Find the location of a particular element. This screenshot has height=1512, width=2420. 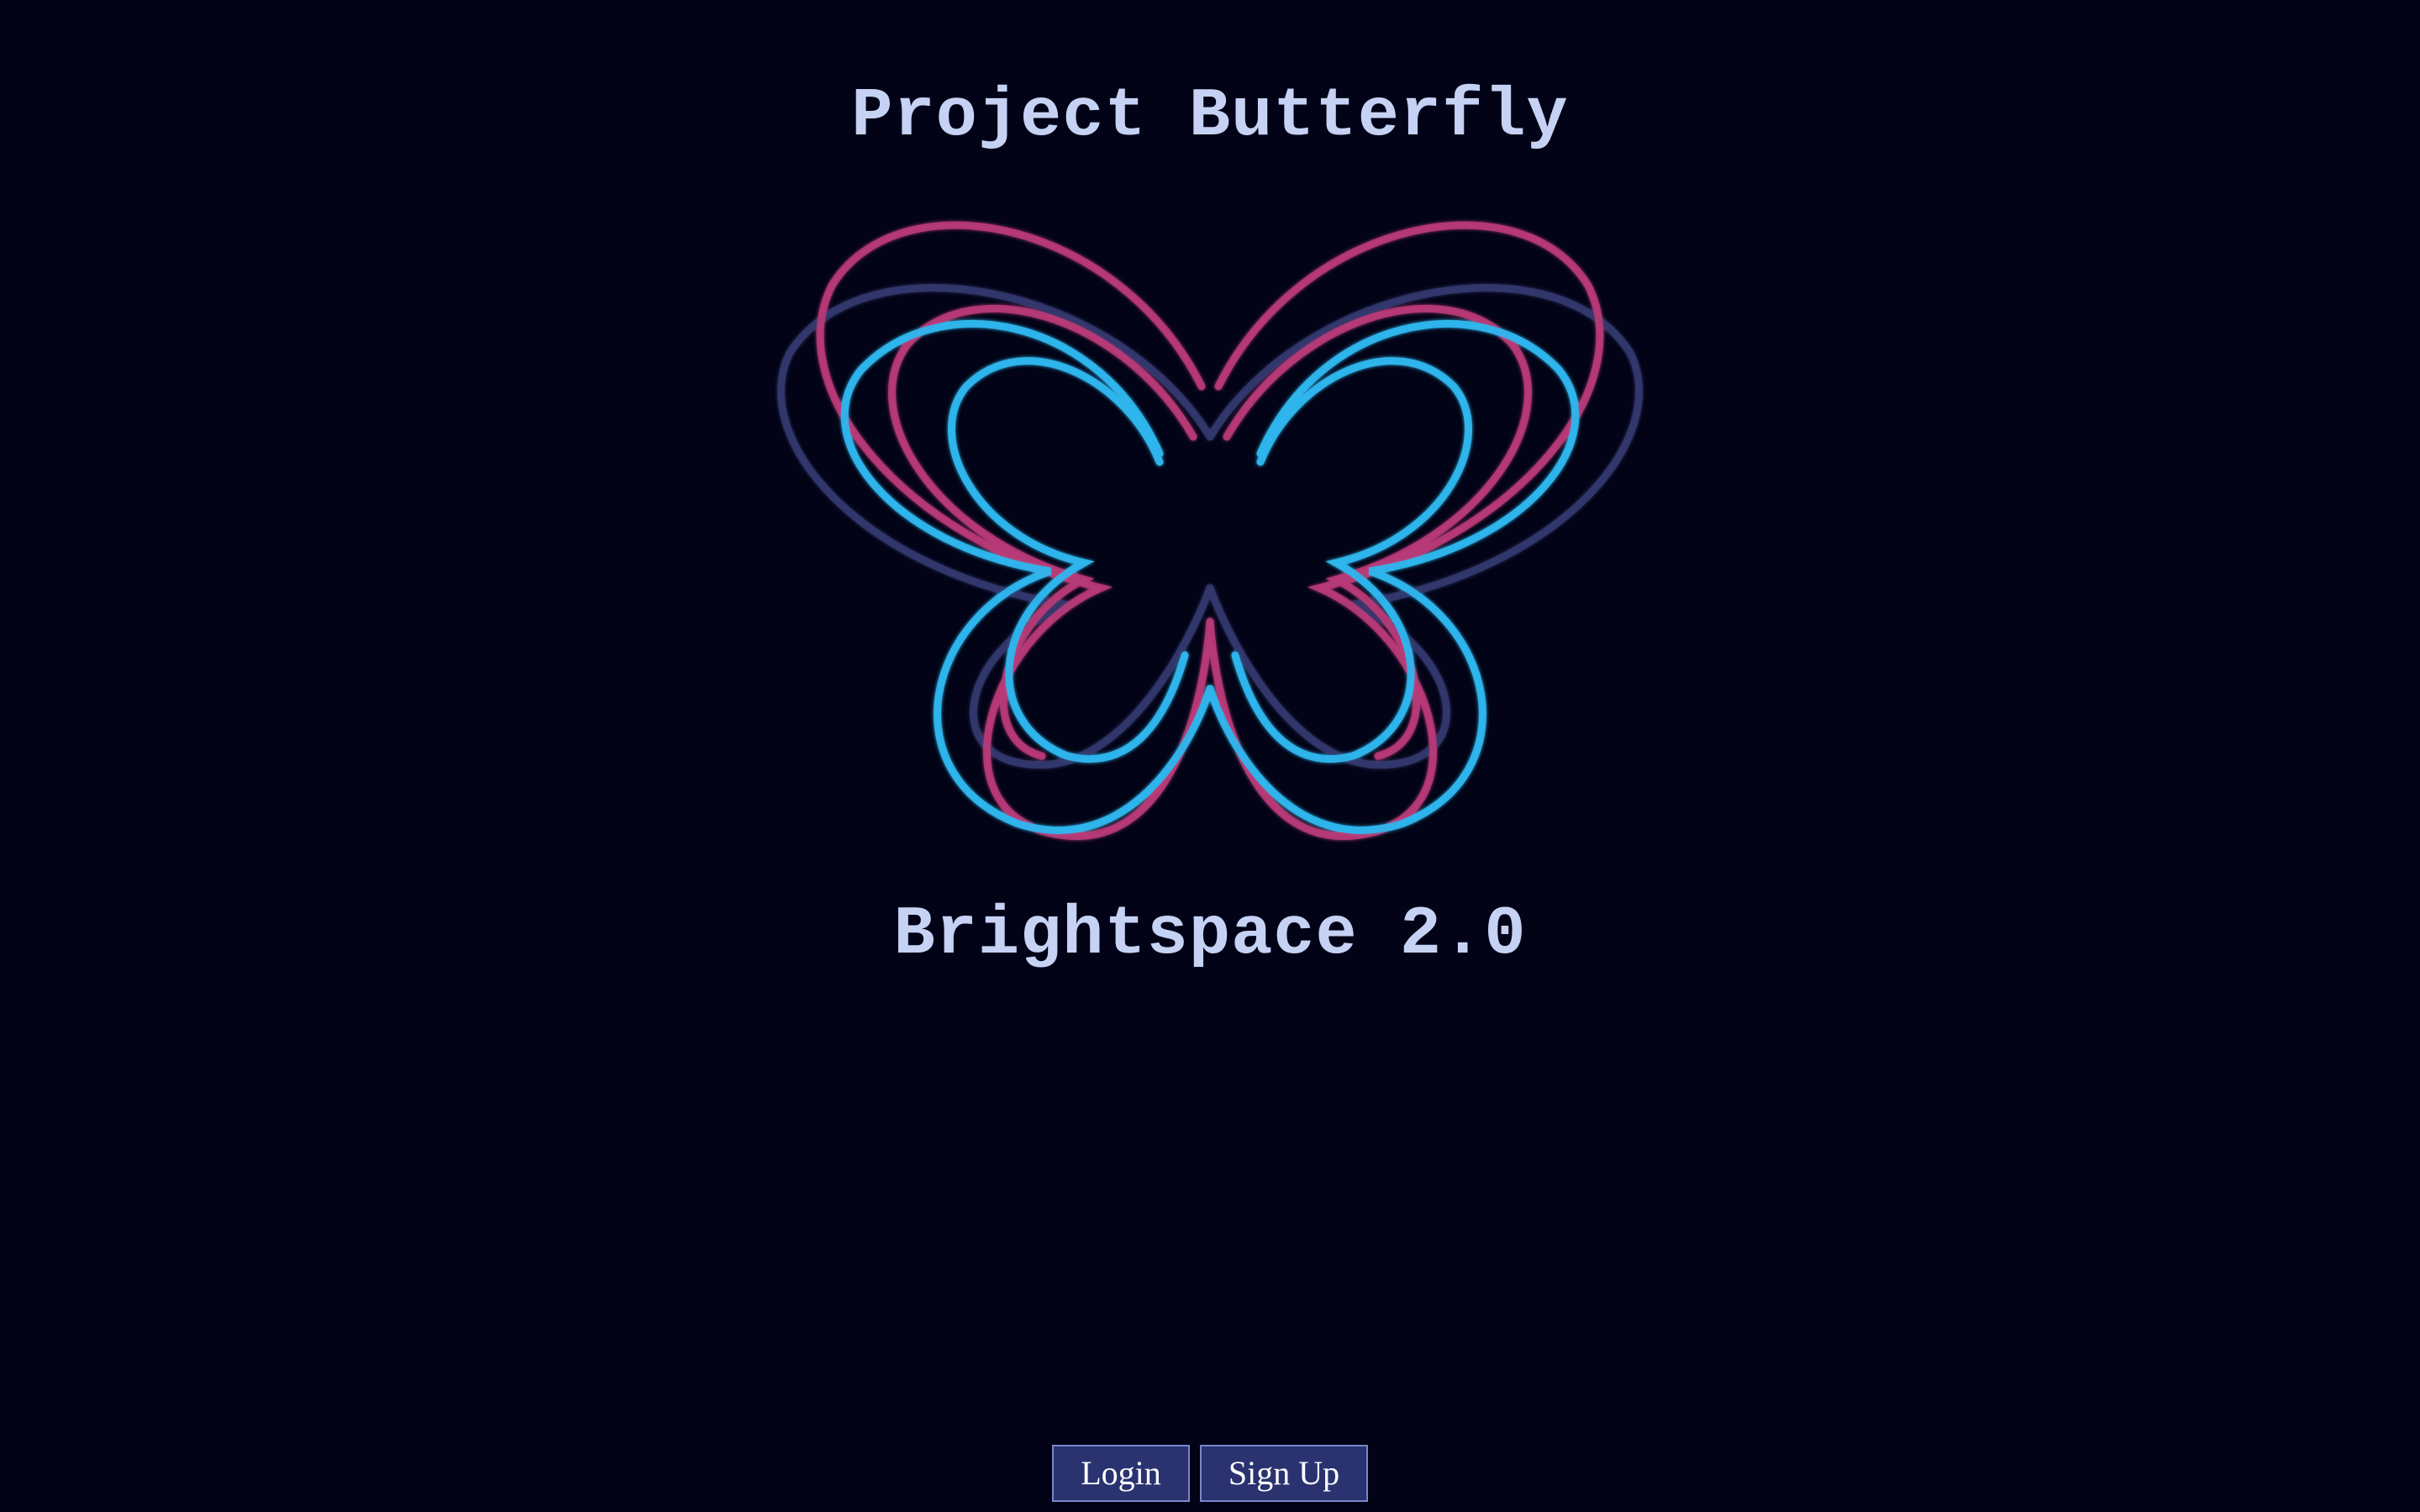

login-button: Login is located at coordinates (1121, 1473).